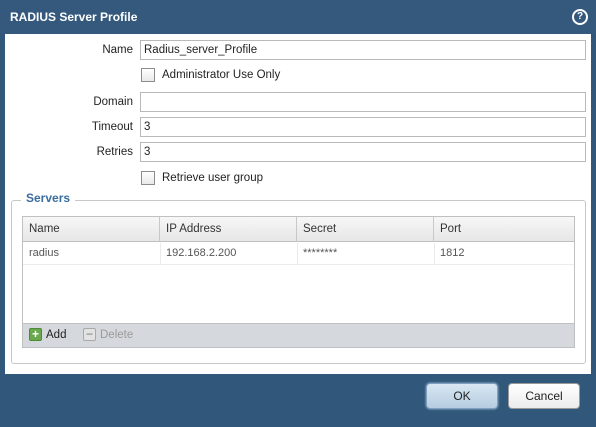 The image size is (596, 427). I want to click on column-header-name: Name, so click(91, 229).